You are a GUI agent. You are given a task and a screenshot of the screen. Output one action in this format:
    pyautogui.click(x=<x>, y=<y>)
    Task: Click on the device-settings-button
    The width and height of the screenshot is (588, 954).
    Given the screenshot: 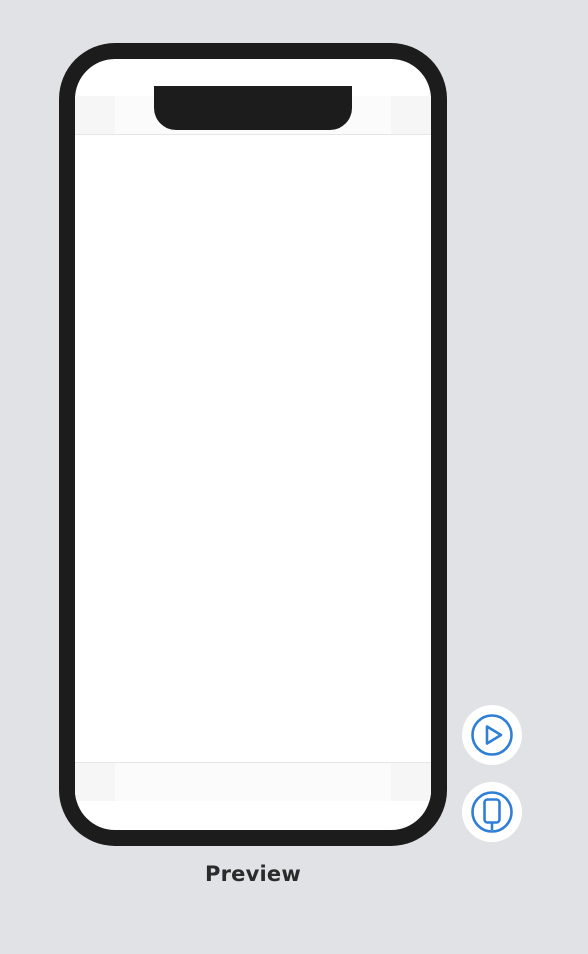 What is the action you would take?
    pyautogui.click(x=492, y=812)
    